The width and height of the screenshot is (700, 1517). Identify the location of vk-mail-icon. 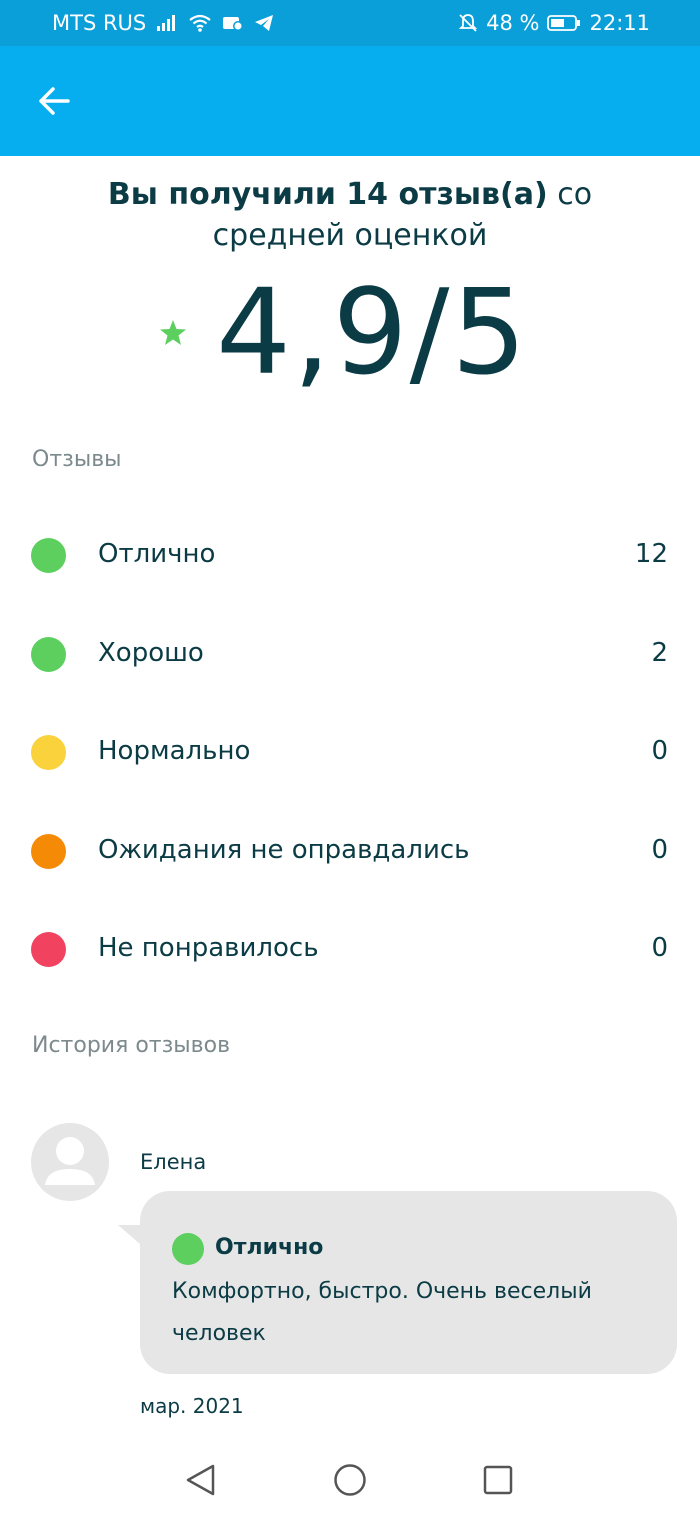
(233, 23).